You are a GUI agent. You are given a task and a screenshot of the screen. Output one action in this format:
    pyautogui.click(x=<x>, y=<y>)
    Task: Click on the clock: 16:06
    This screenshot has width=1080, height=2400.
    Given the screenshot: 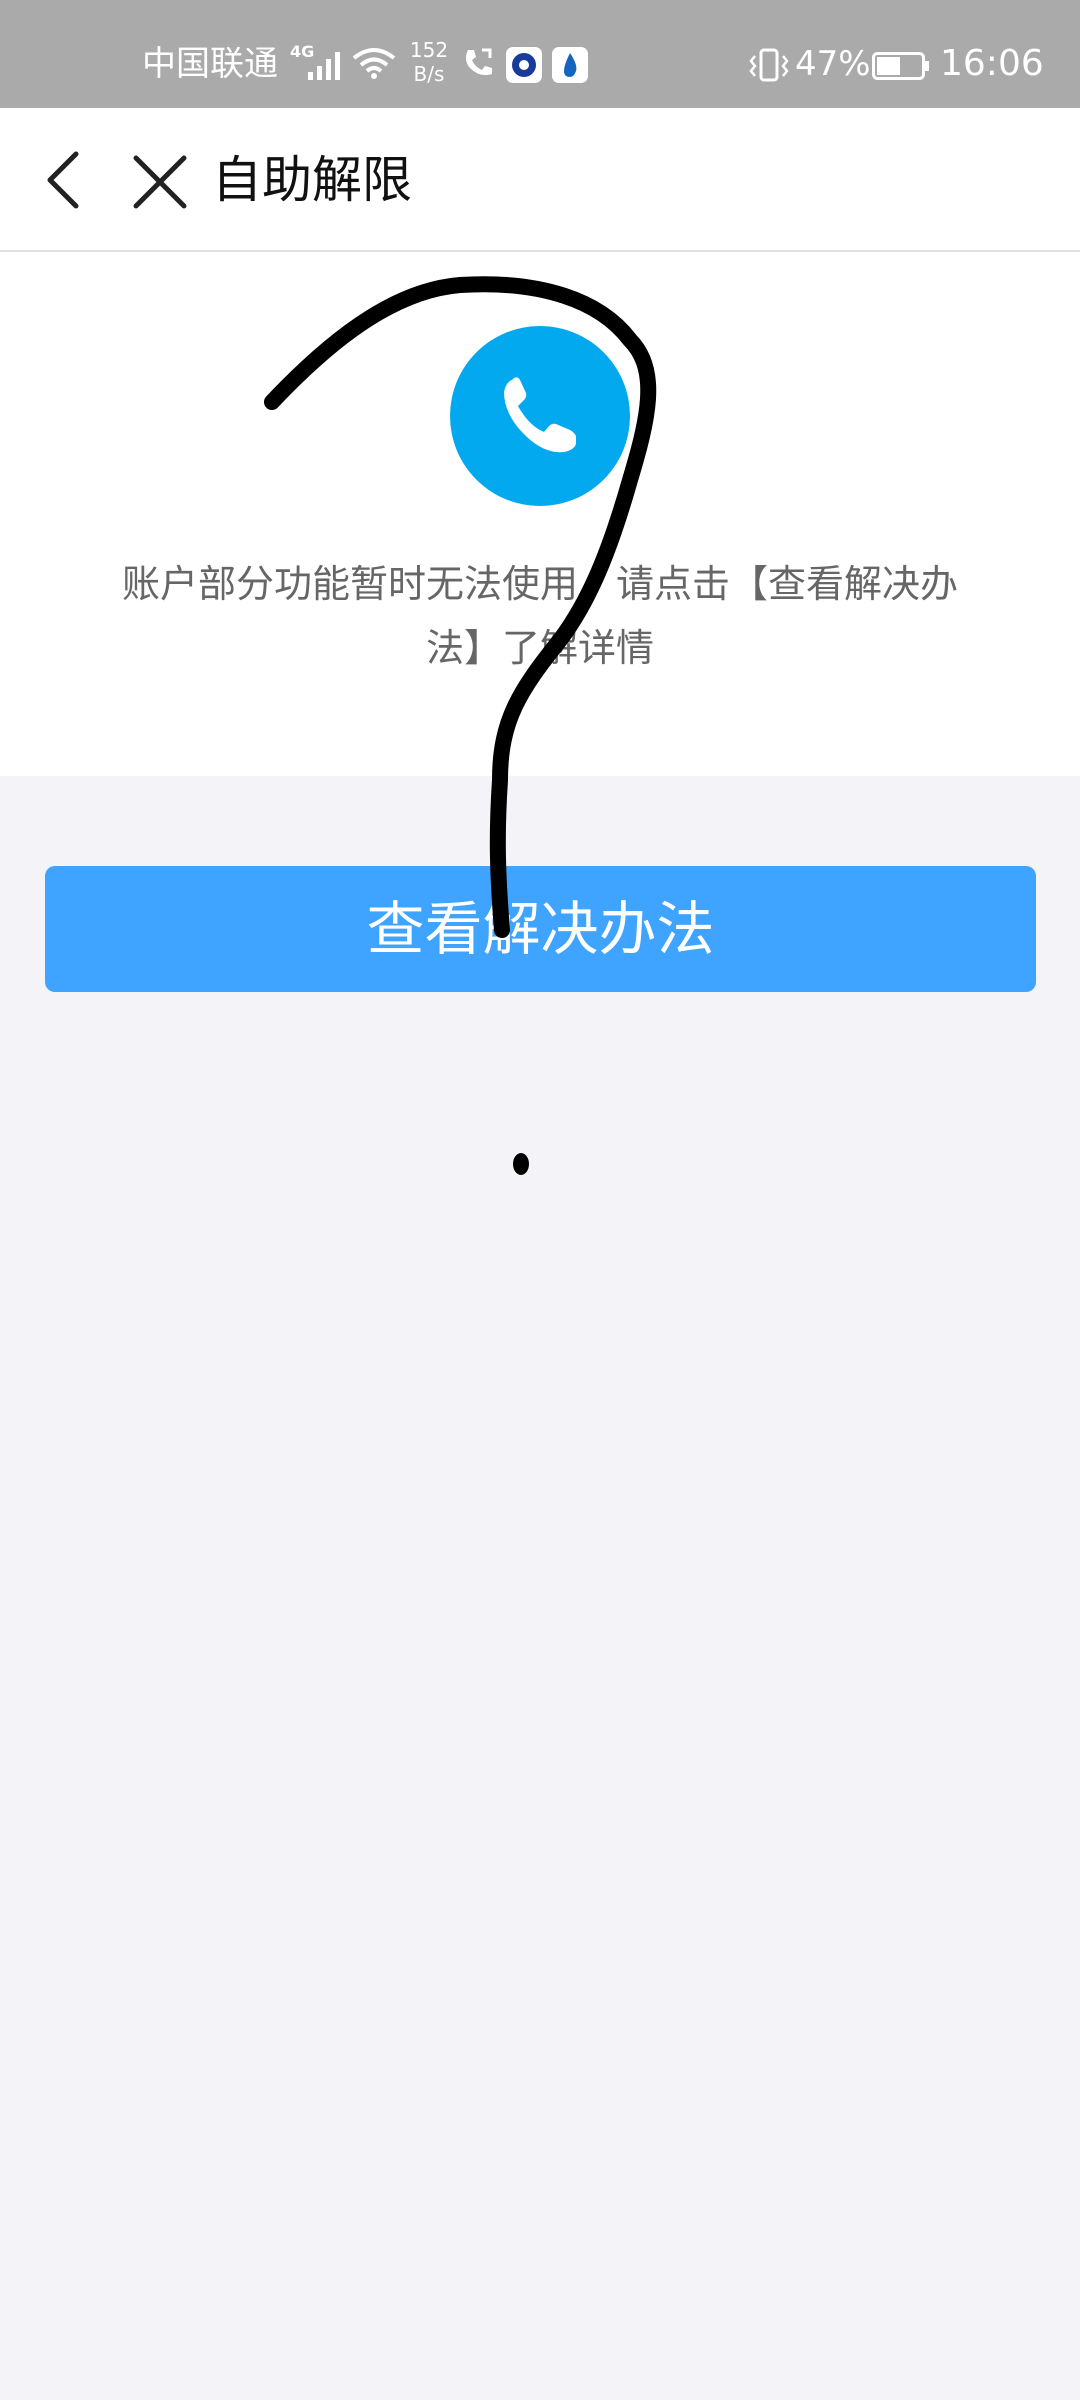 What is the action you would take?
    pyautogui.click(x=992, y=63)
    